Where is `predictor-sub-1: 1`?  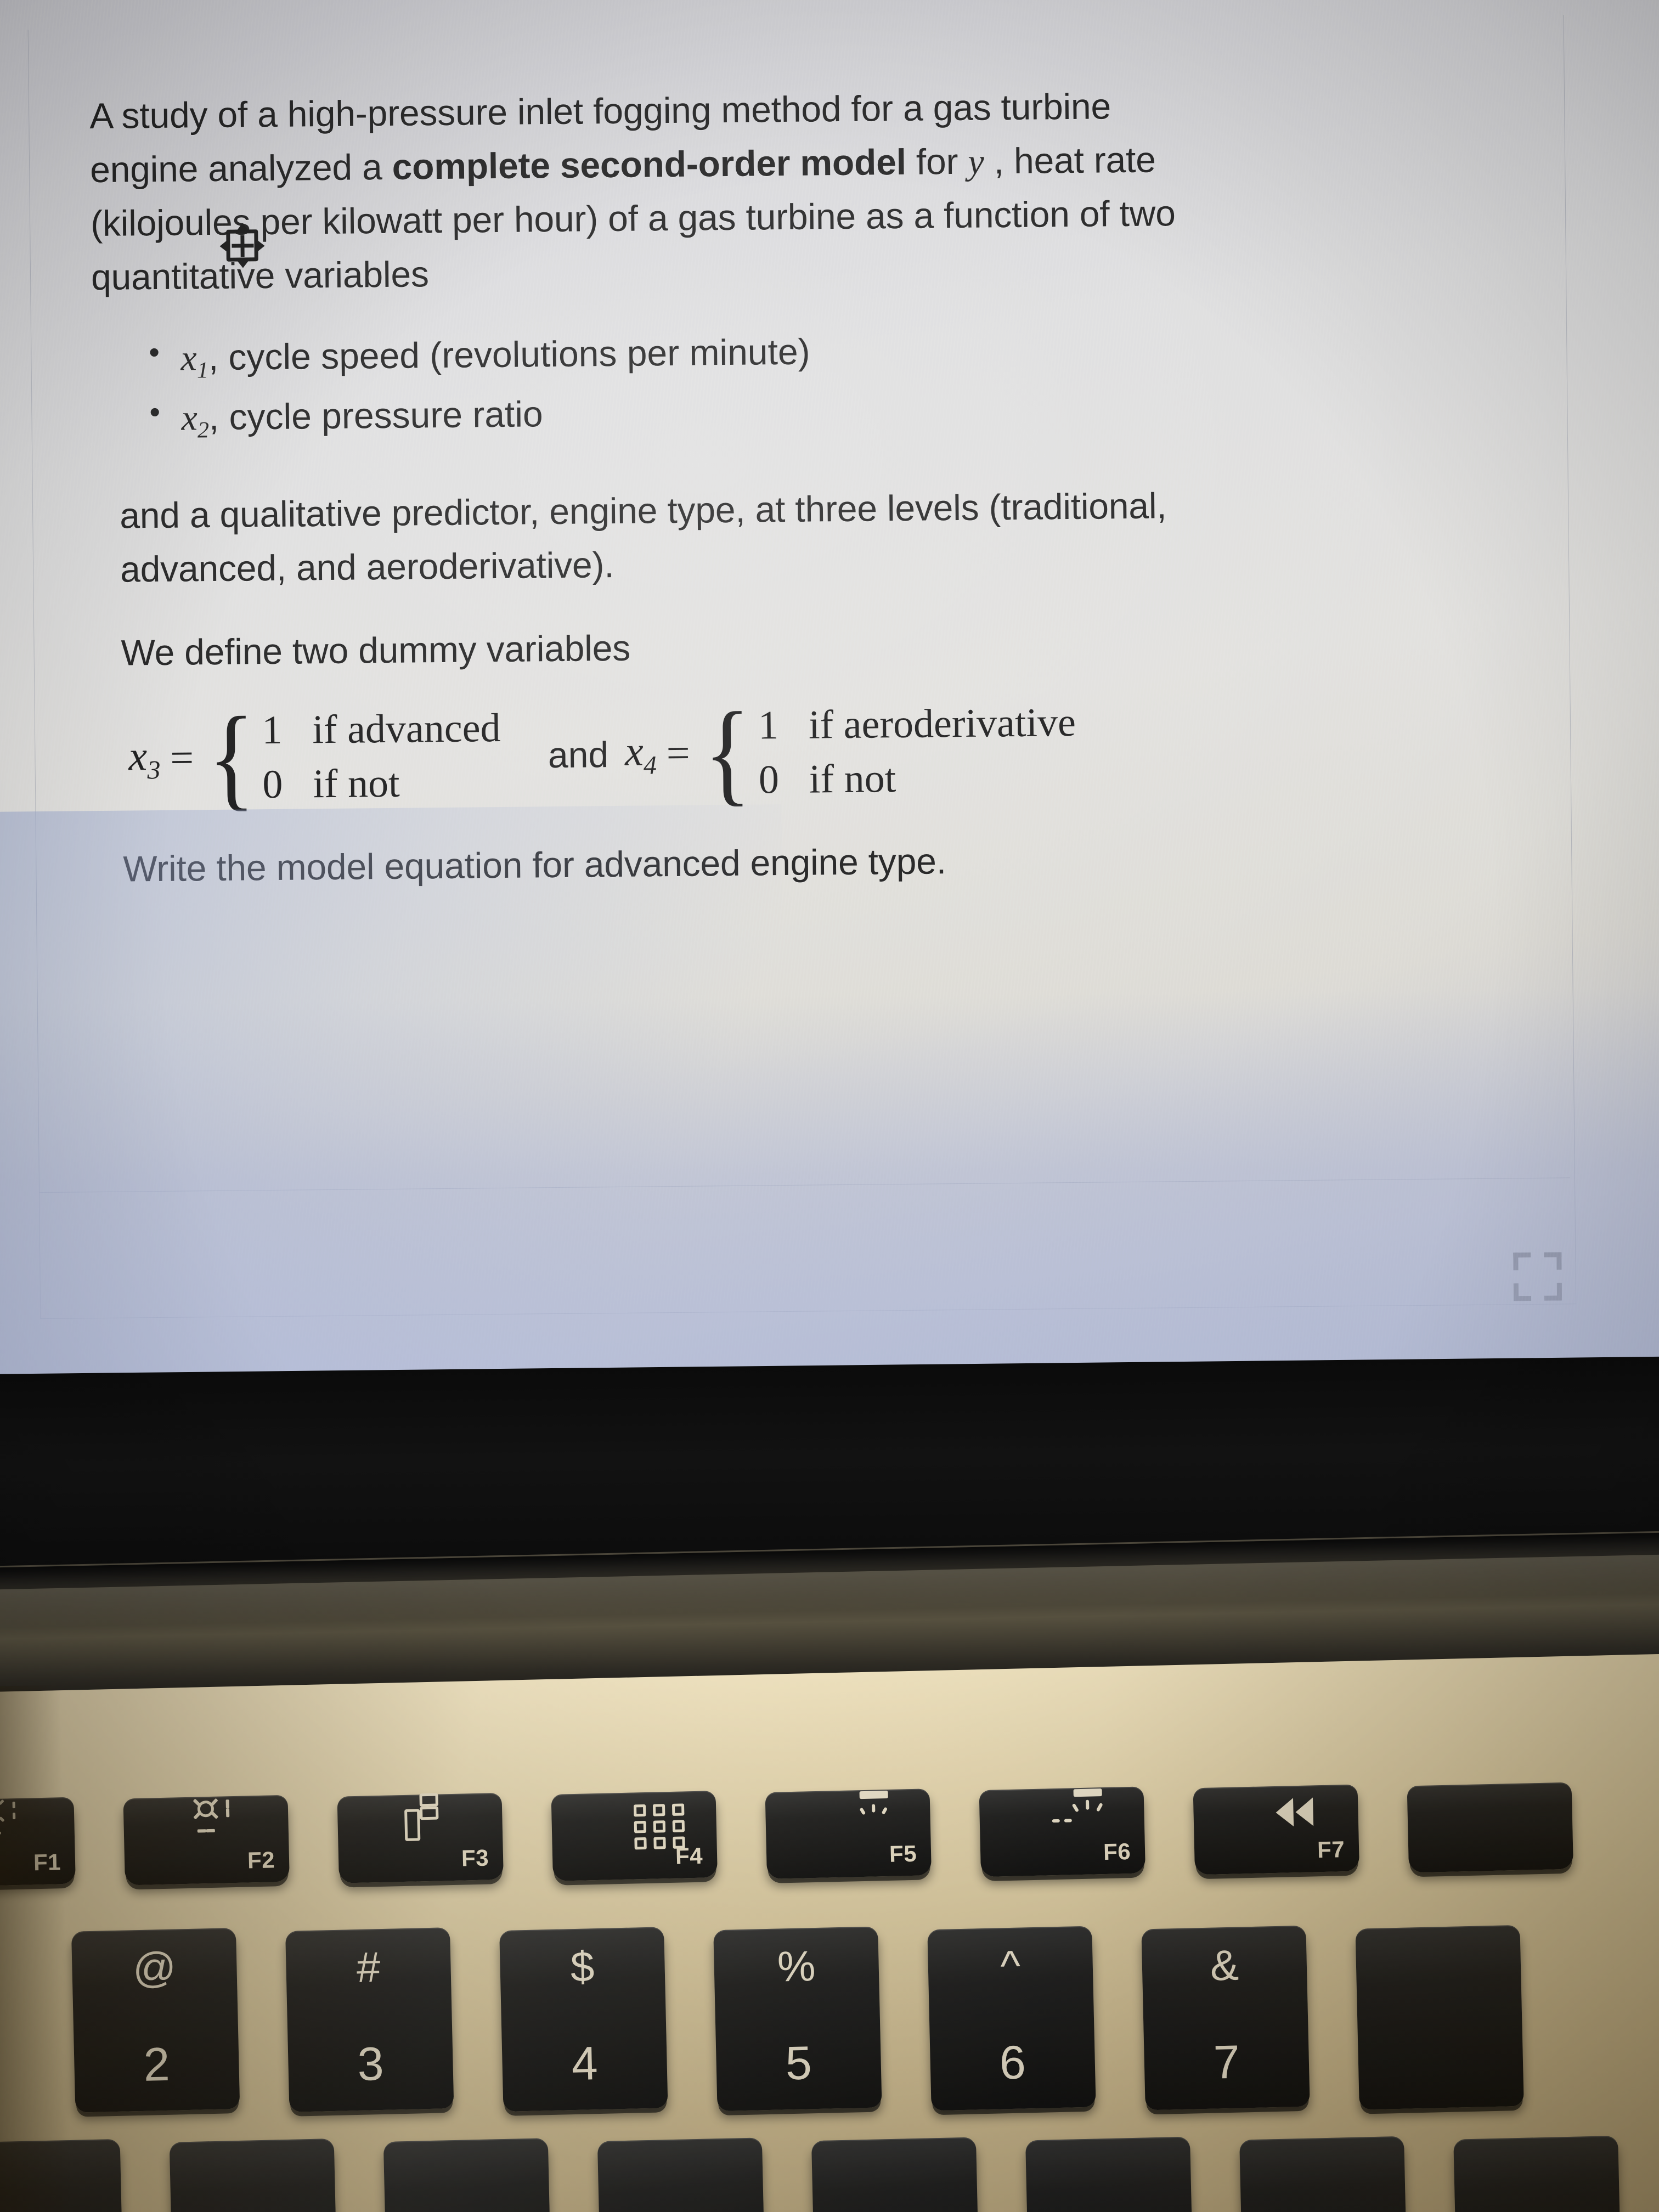 predictor-sub-1: 1 is located at coordinates (202, 370).